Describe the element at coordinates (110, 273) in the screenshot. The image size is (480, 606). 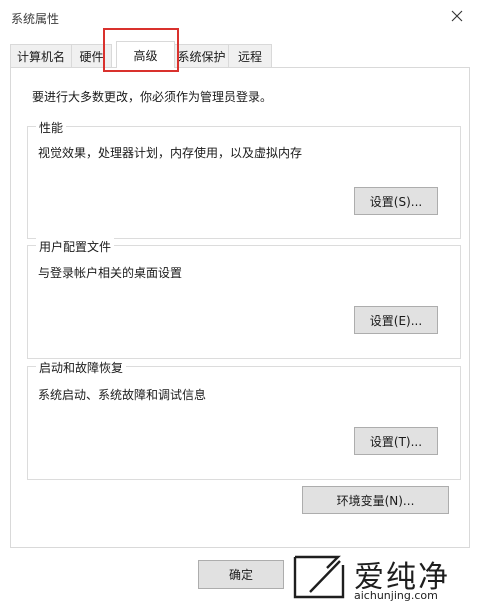
I see `user-profiles-description: 与登录帐户相关的桌面设置` at that location.